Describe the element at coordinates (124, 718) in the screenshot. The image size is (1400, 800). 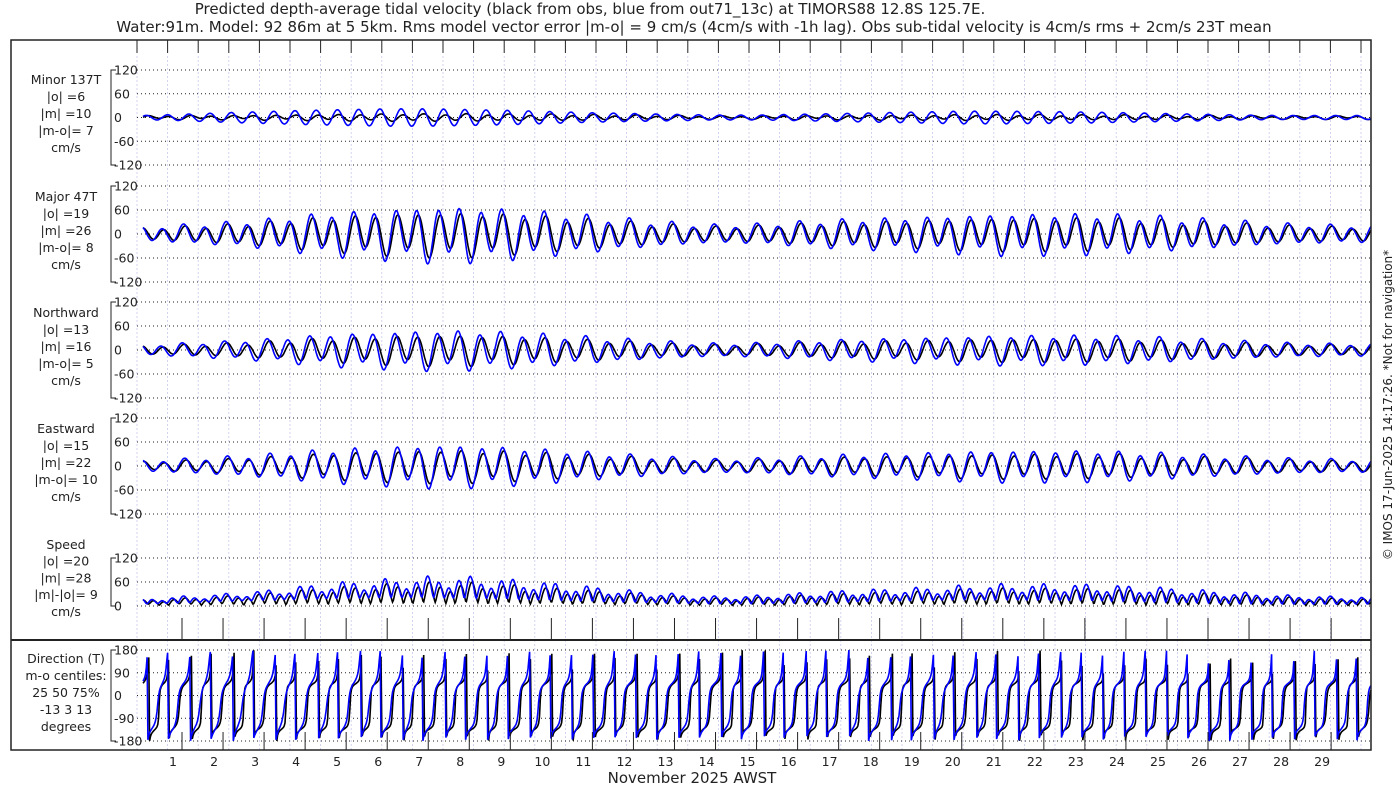
I see `y-tick-label: -90` at that location.